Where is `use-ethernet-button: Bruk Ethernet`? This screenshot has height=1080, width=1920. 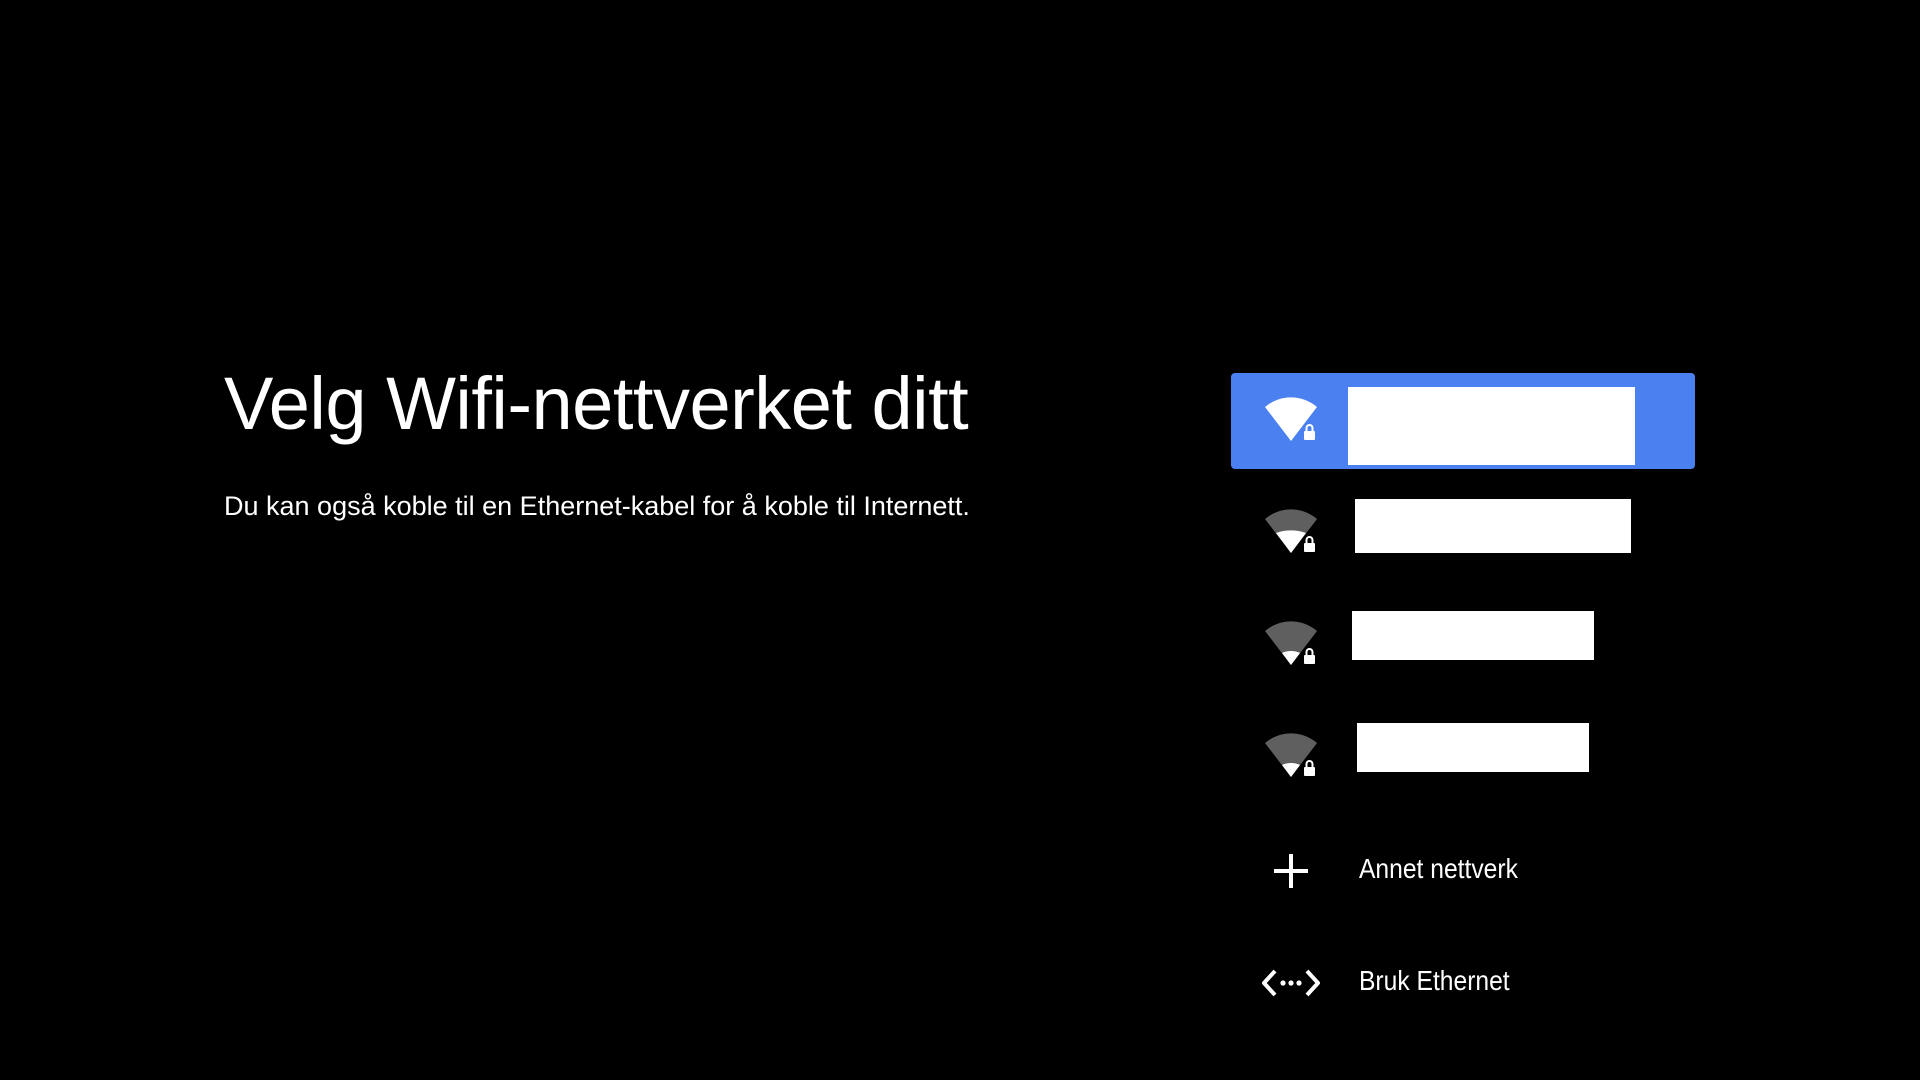 use-ethernet-button: Bruk Ethernet is located at coordinates (1463, 981).